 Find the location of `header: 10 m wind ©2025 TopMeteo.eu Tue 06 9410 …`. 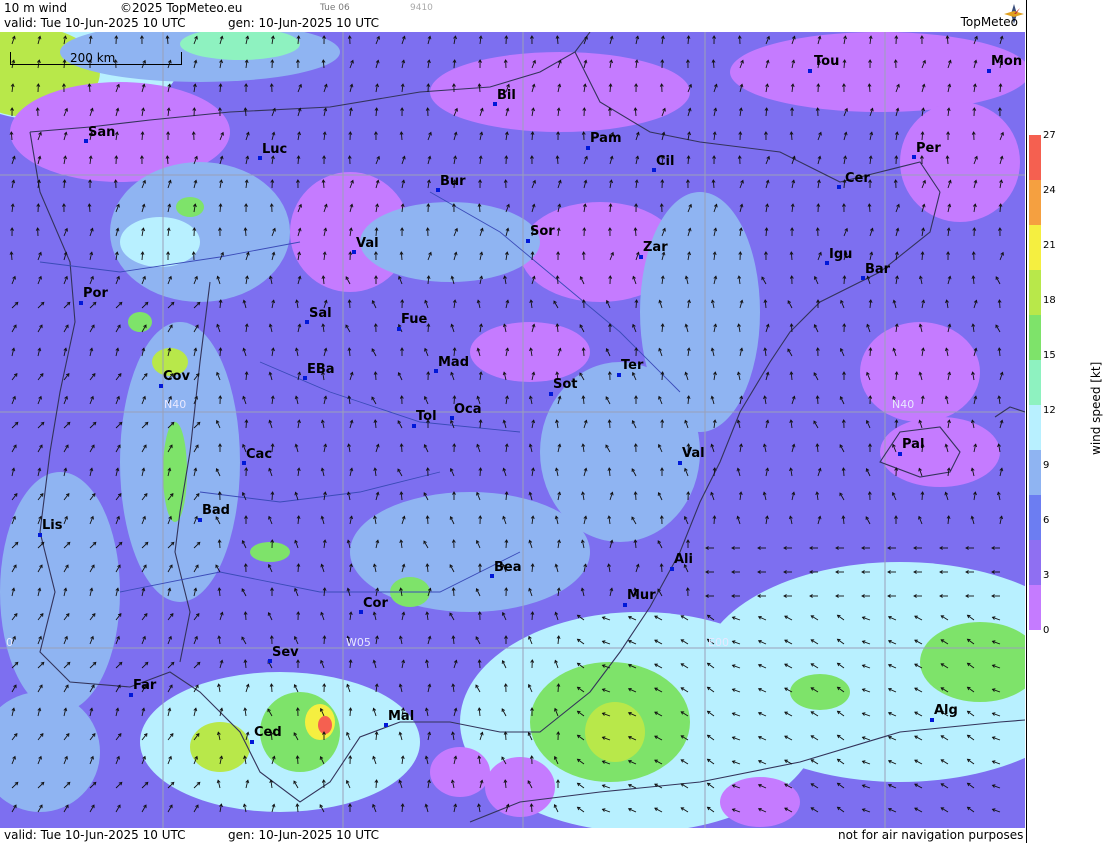

header: 10 m wind ©2025 TopMeteo.eu Tue 06 9410 … is located at coordinates (512, 16).